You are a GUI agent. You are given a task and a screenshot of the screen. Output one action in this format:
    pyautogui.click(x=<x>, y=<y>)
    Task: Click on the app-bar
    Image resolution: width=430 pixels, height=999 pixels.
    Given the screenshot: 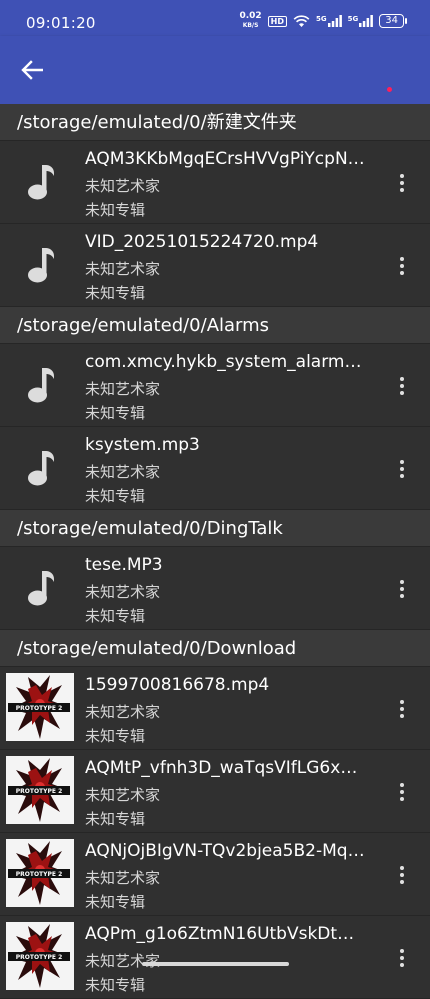 What is the action you would take?
    pyautogui.click(x=215, y=70)
    